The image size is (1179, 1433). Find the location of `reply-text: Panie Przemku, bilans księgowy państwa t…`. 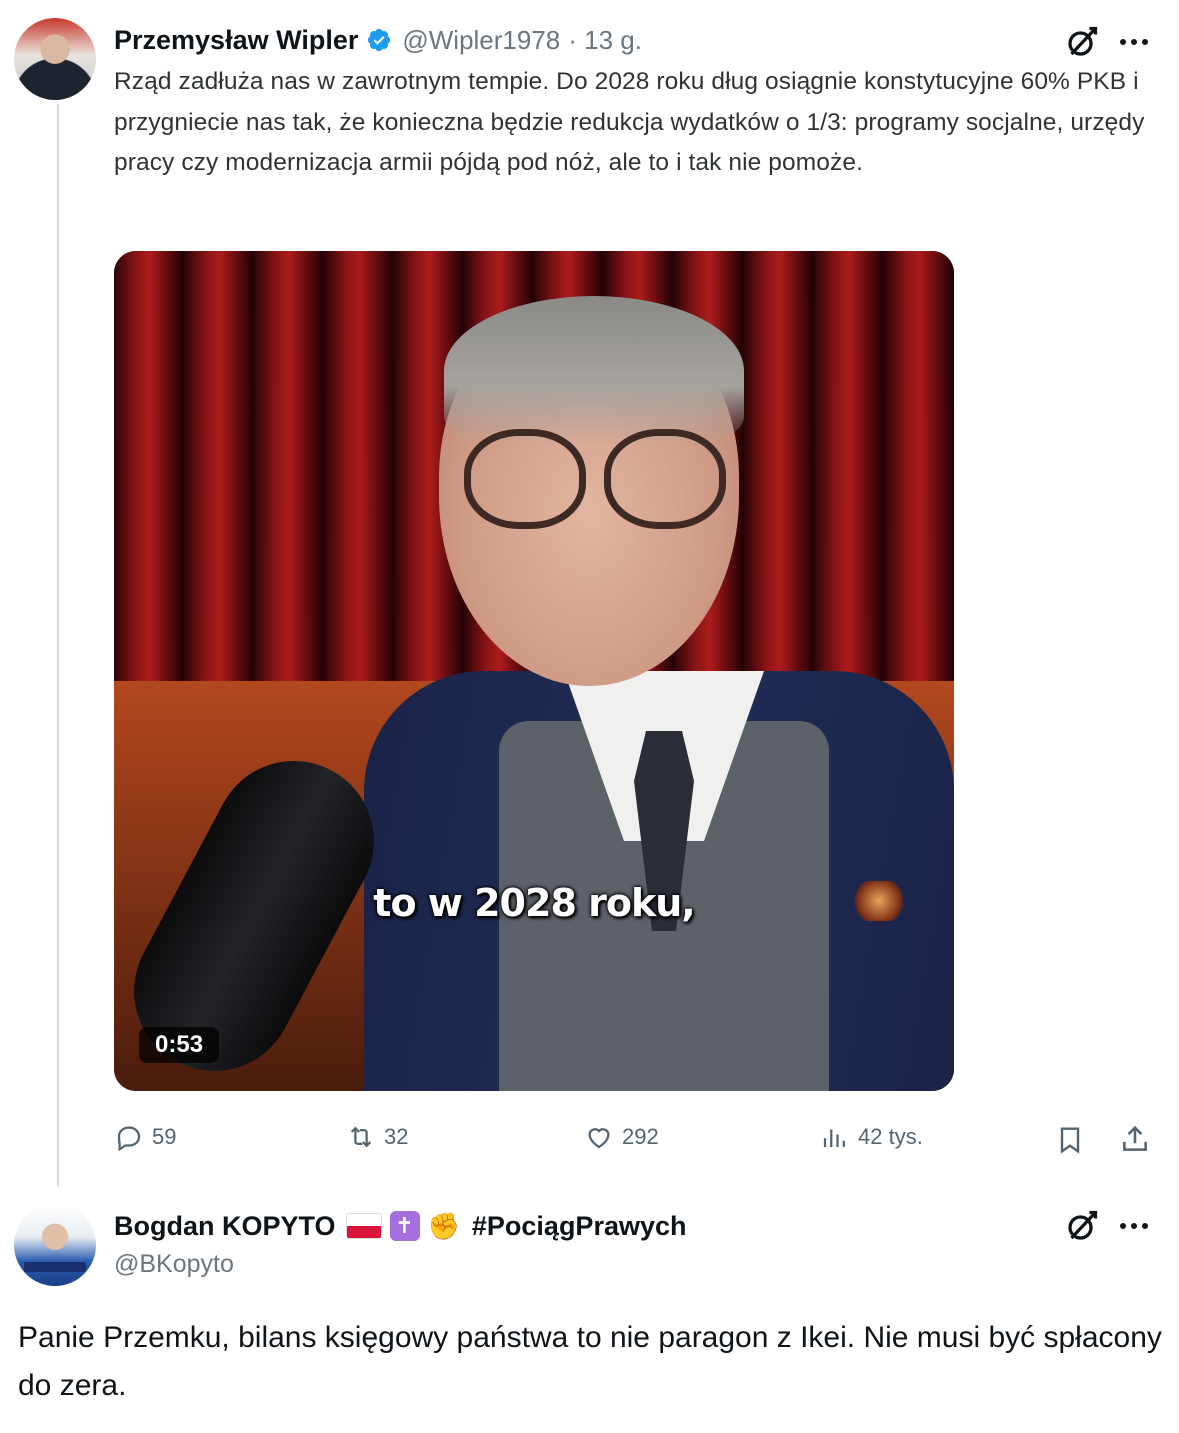

reply-text: Panie Przemku, bilans księgowy państwa t… is located at coordinates (590, 1361).